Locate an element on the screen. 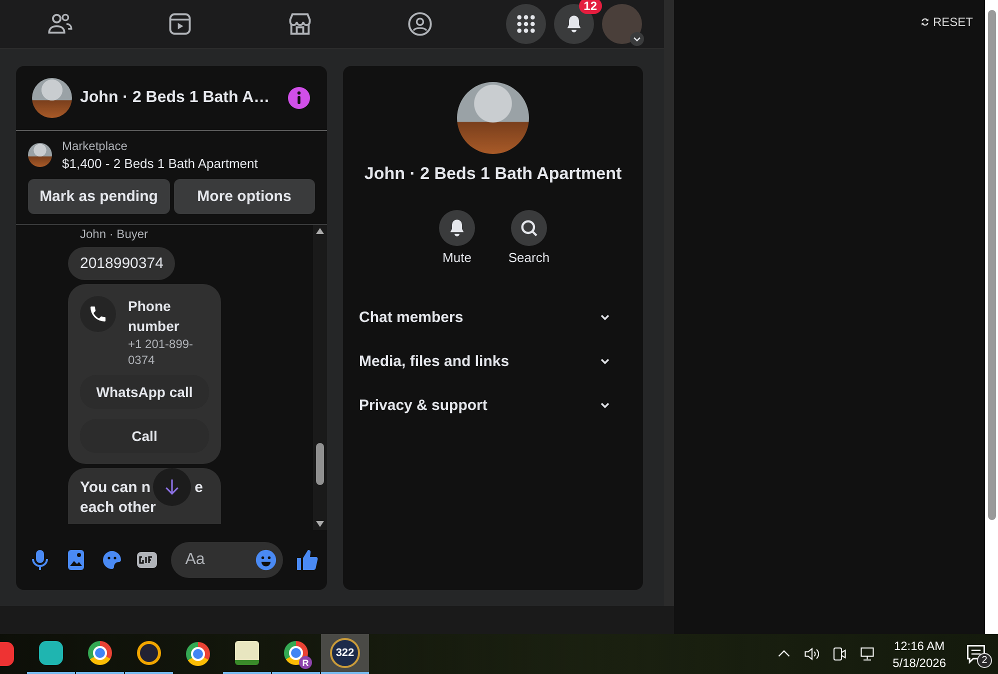  app-profile-badge: R is located at coordinates (305, 662).